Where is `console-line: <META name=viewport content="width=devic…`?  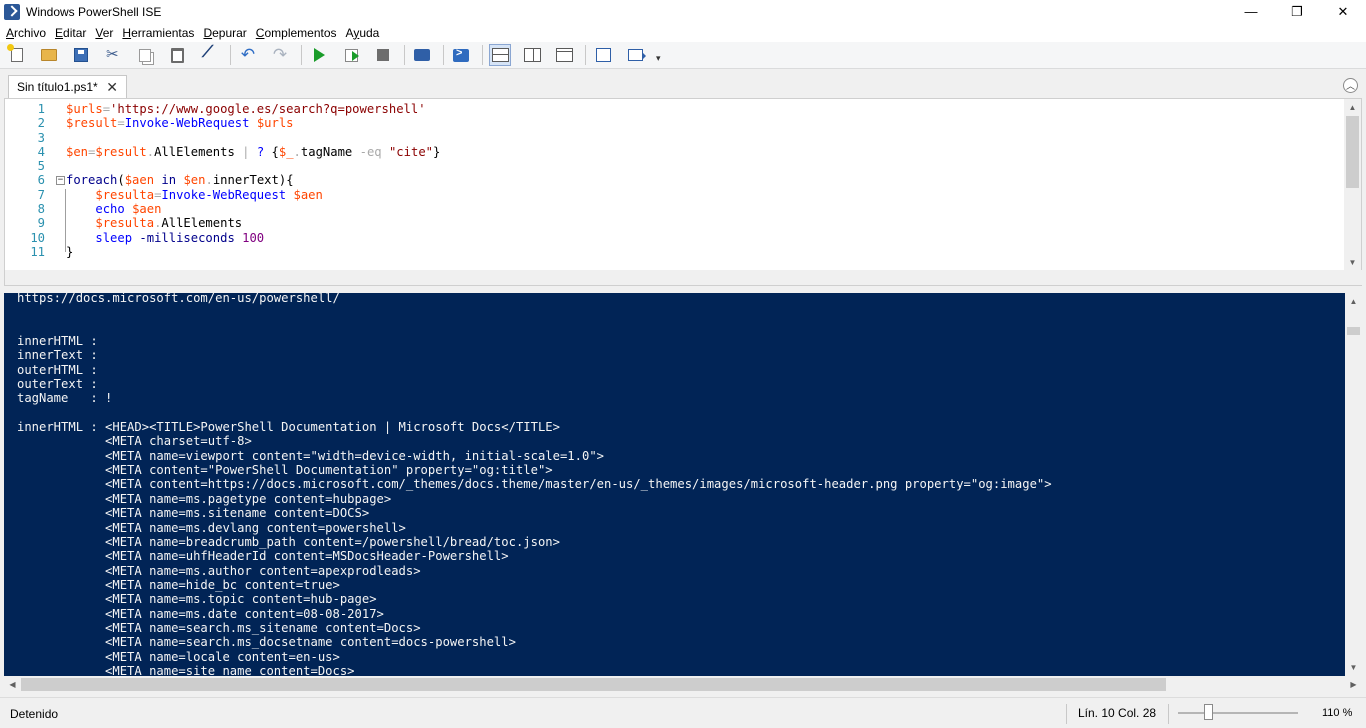
console-line: <META name=viewport content="width=devic… is located at coordinates (310, 455).